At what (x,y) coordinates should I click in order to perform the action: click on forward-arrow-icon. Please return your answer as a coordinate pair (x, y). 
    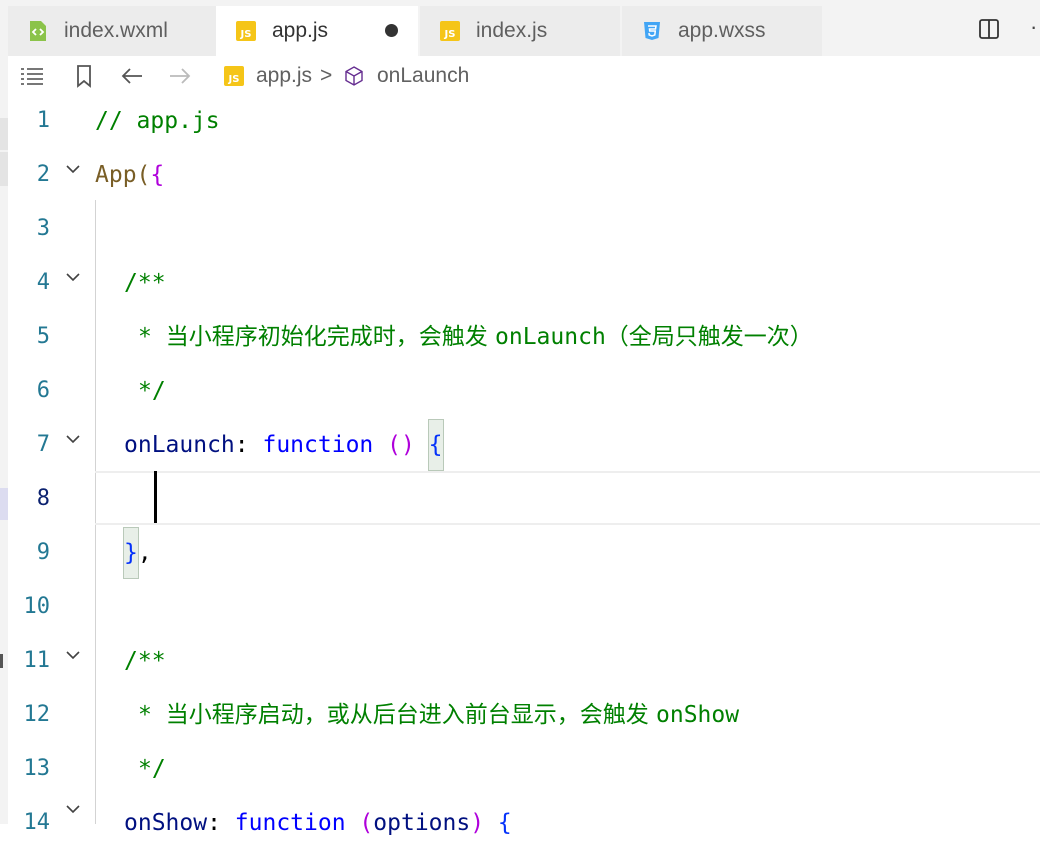
    Looking at the image, I should click on (180, 76).